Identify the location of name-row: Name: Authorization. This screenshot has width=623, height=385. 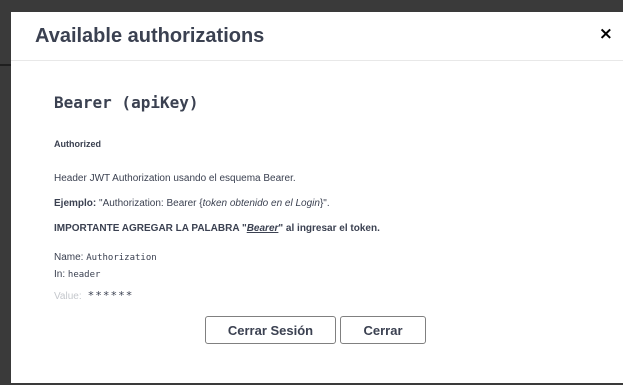
(105, 257).